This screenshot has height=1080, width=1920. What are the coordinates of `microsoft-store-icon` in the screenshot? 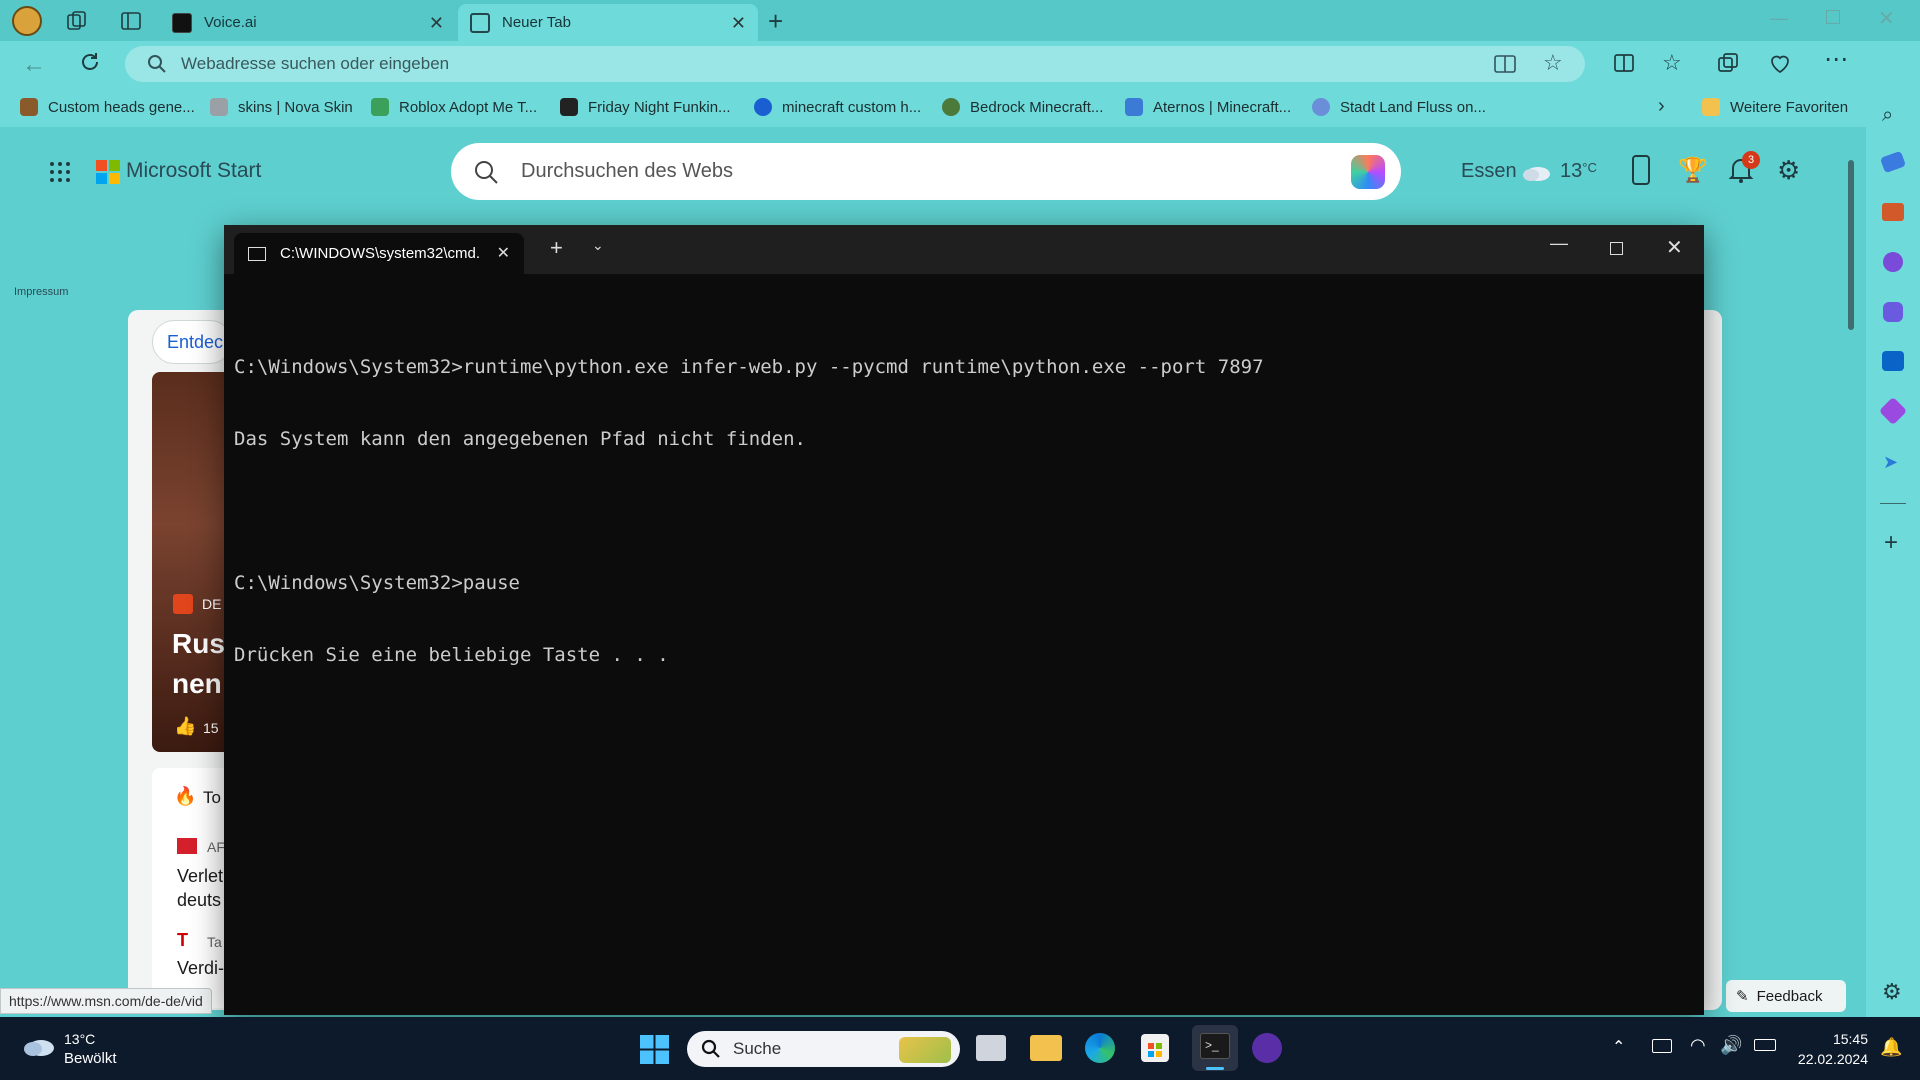 It's located at (1155, 1048).